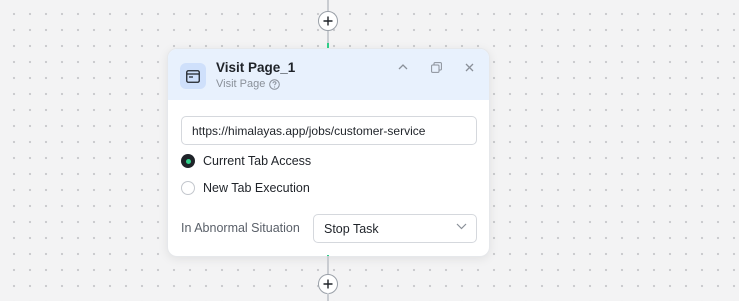 The width and height of the screenshot is (739, 301). I want to click on add-step-button-bottom, so click(328, 284).